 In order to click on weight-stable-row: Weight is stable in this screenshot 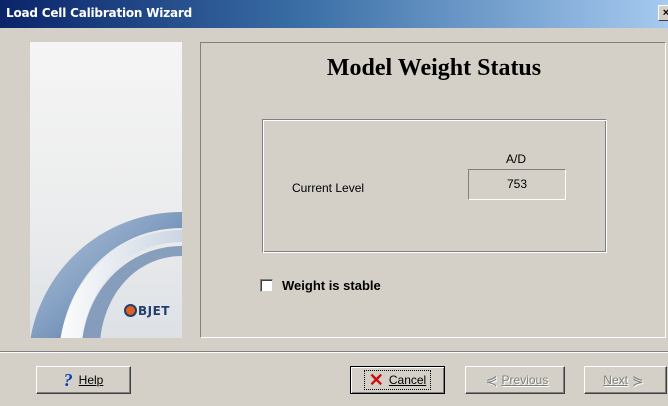, I will do `click(320, 285)`.